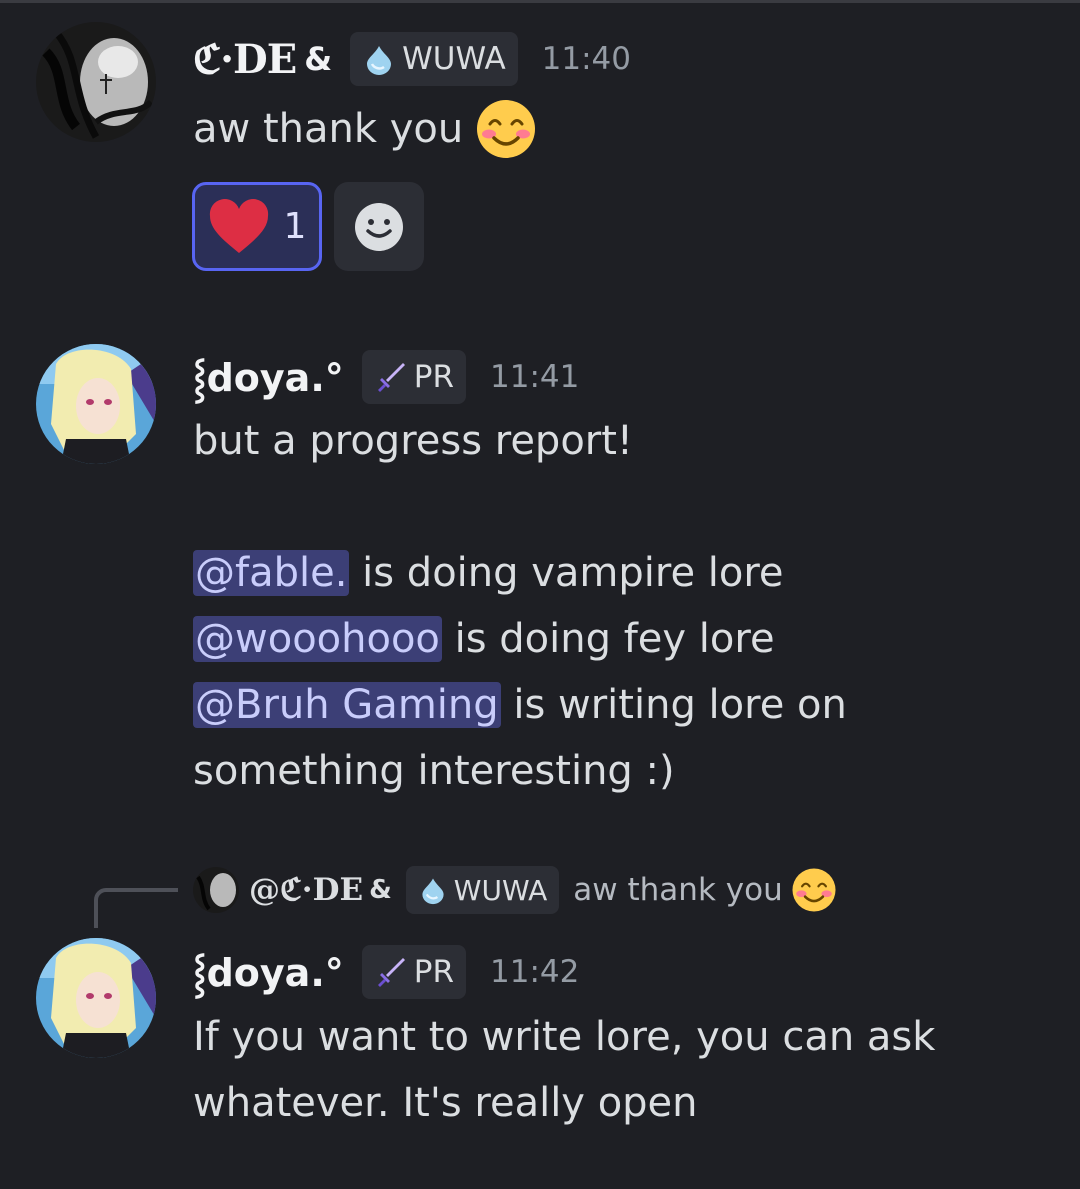  I want to click on reply-username-suffix: &, so click(380, 890).